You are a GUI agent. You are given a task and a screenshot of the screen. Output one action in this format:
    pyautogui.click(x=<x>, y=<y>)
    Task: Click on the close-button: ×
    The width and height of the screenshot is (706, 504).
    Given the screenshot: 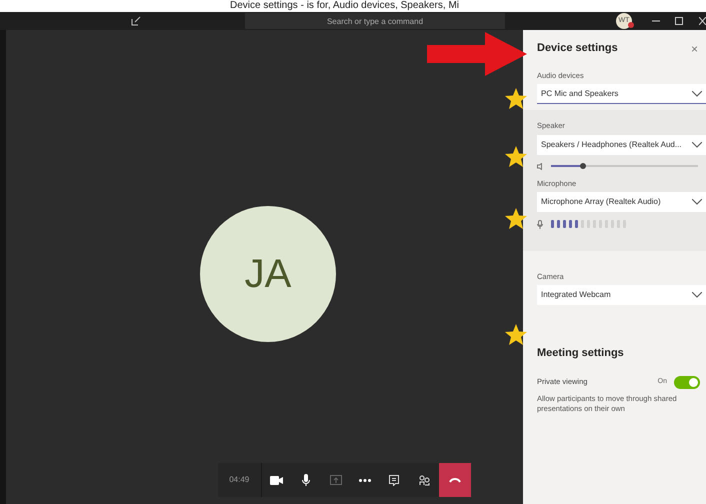 What is the action you would take?
    pyautogui.click(x=694, y=49)
    